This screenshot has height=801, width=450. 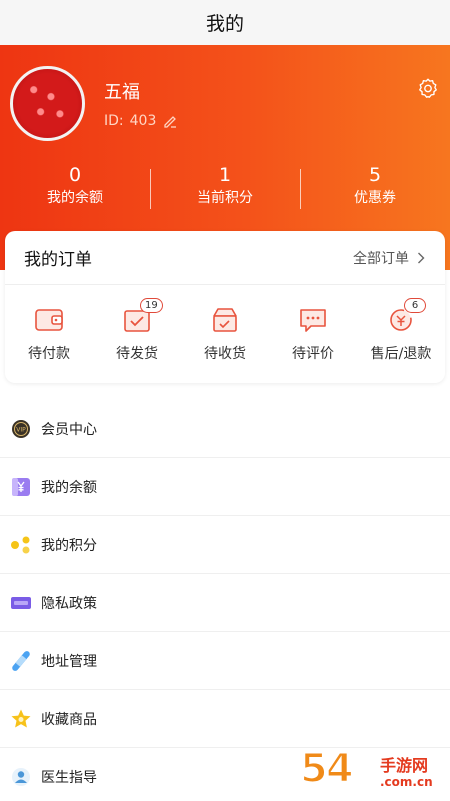 I want to click on page-title: 我的, so click(x=224, y=24).